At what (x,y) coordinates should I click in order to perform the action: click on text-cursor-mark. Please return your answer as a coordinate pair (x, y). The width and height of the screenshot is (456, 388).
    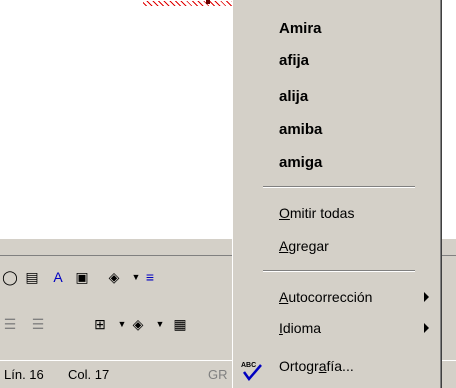
    Looking at the image, I should click on (208, 2).